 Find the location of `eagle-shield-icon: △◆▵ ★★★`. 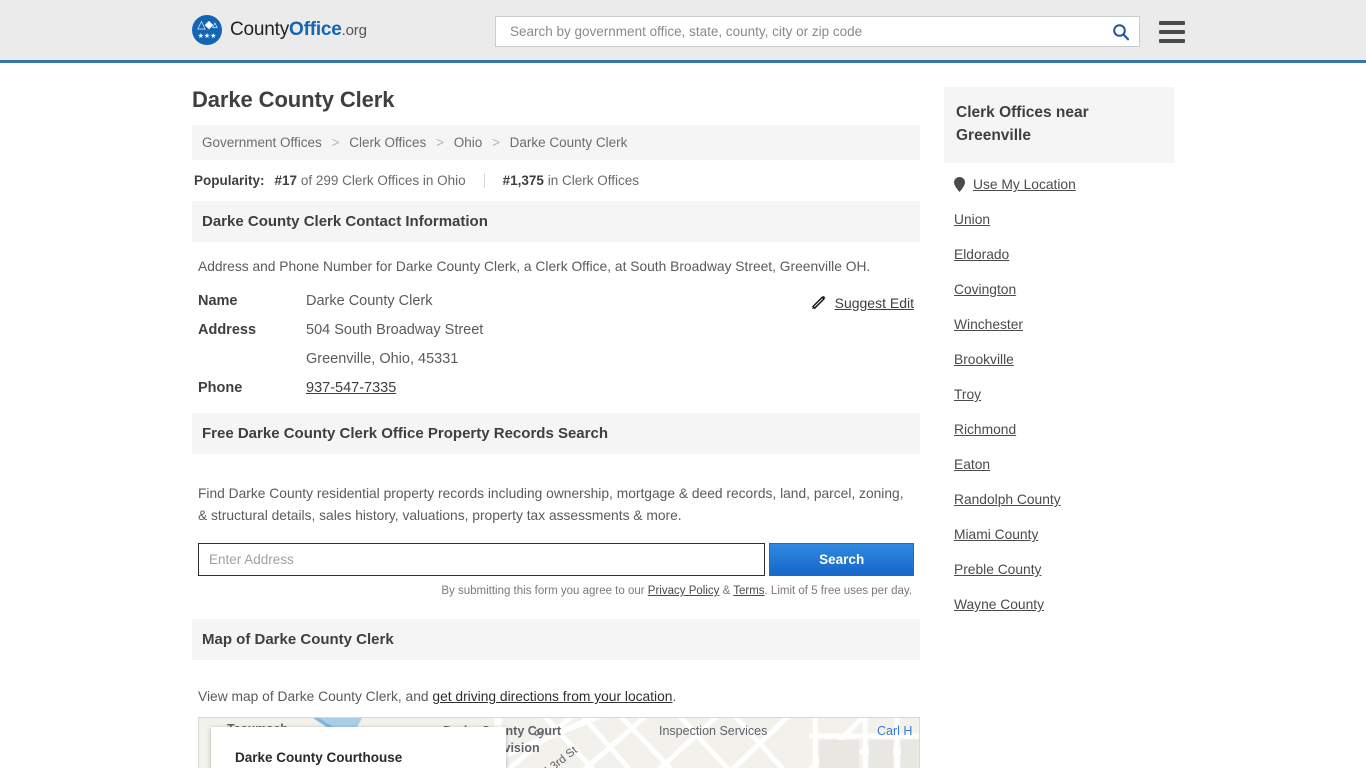

eagle-shield-icon: △◆▵ ★★★ is located at coordinates (207, 30).